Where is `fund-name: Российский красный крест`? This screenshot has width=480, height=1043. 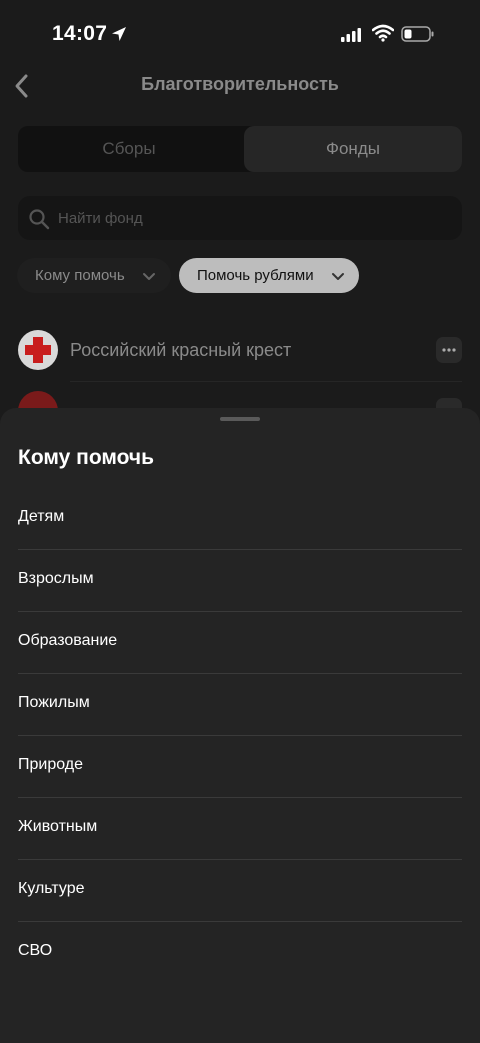 fund-name: Российский красный крест is located at coordinates (180, 350).